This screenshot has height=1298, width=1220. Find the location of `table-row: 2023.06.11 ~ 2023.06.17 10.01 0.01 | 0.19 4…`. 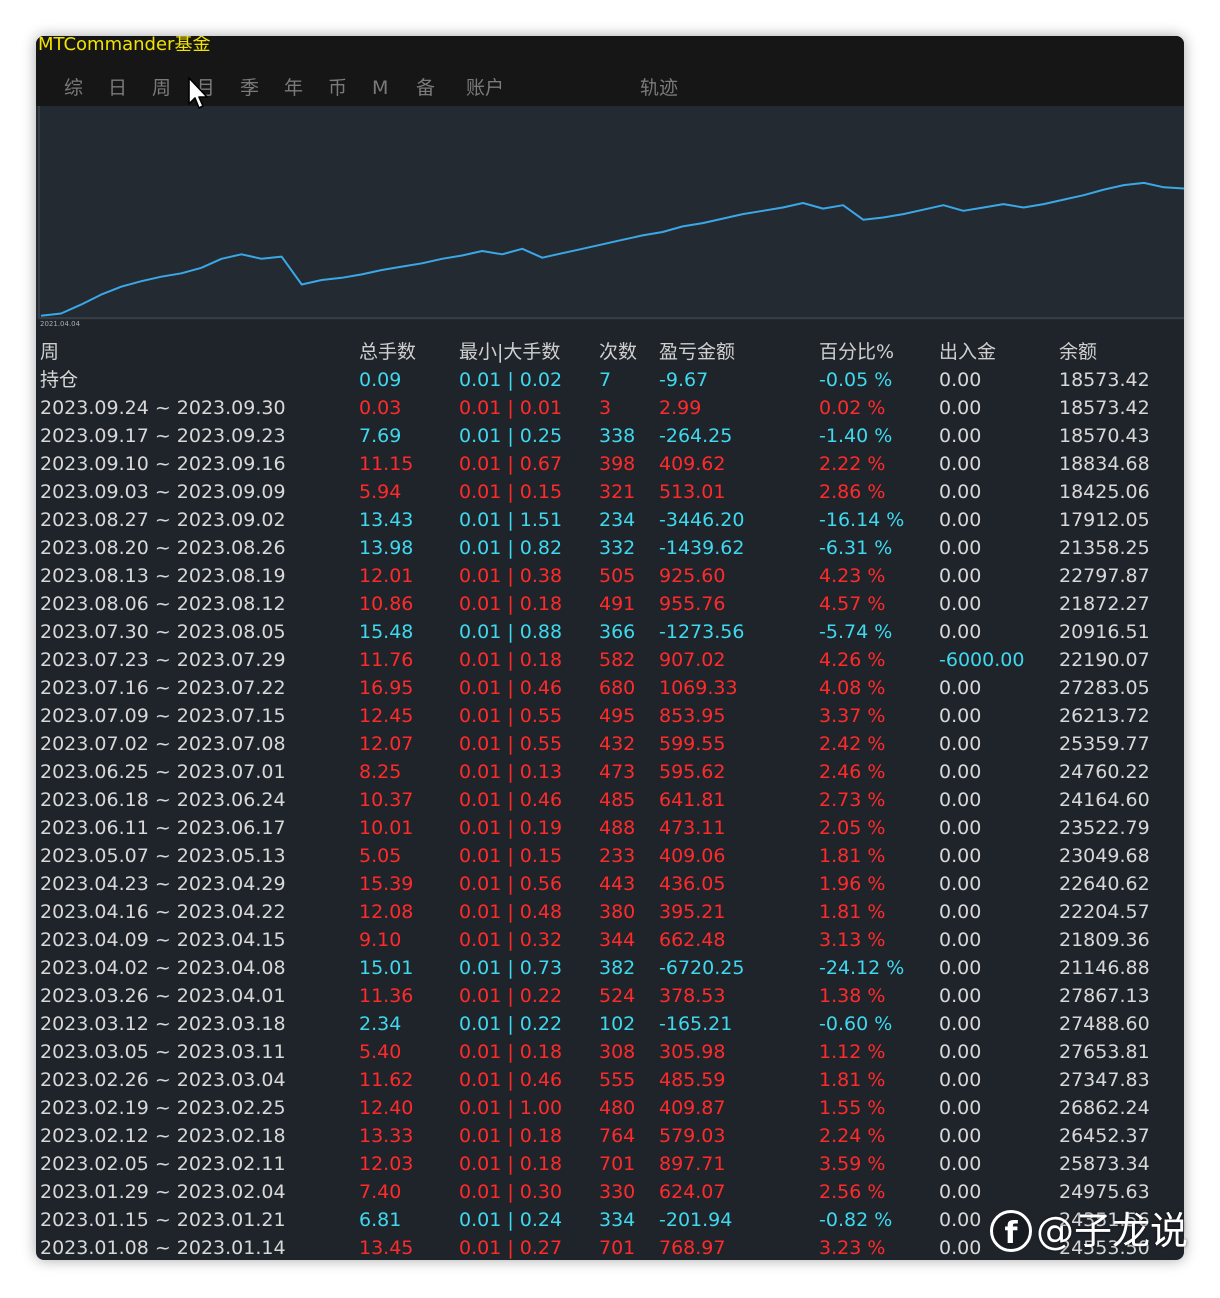

table-row: 2023.06.11 ~ 2023.06.17 10.01 0.01 | 0.19 4… is located at coordinates (610, 828).